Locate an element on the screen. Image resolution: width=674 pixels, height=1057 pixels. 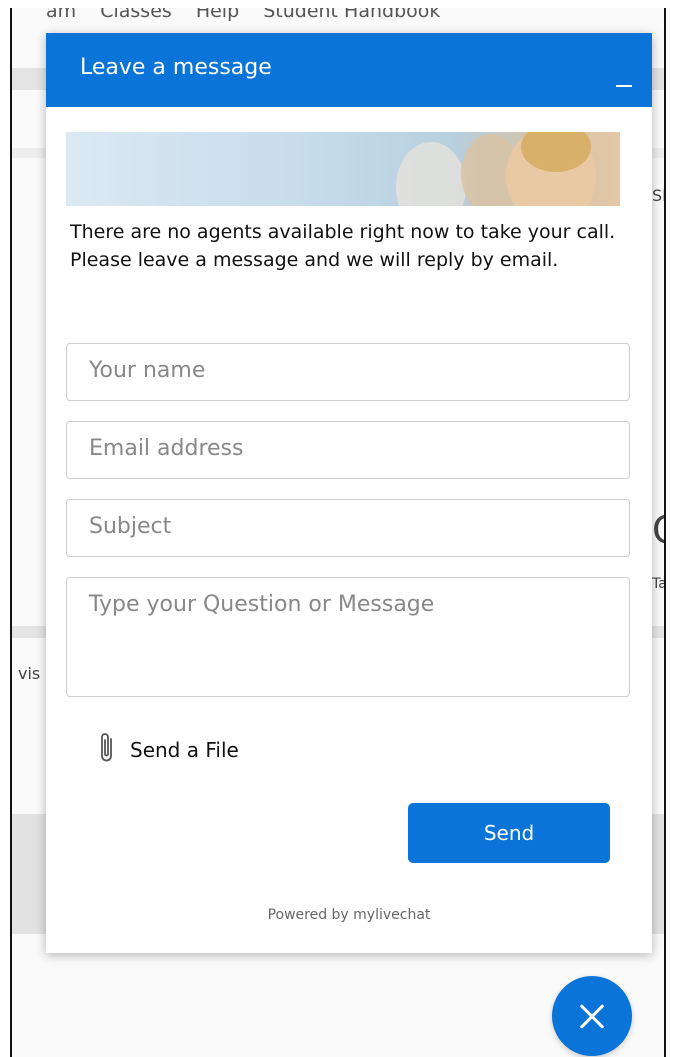
email-field: Email address is located at coordinates (348, 450).